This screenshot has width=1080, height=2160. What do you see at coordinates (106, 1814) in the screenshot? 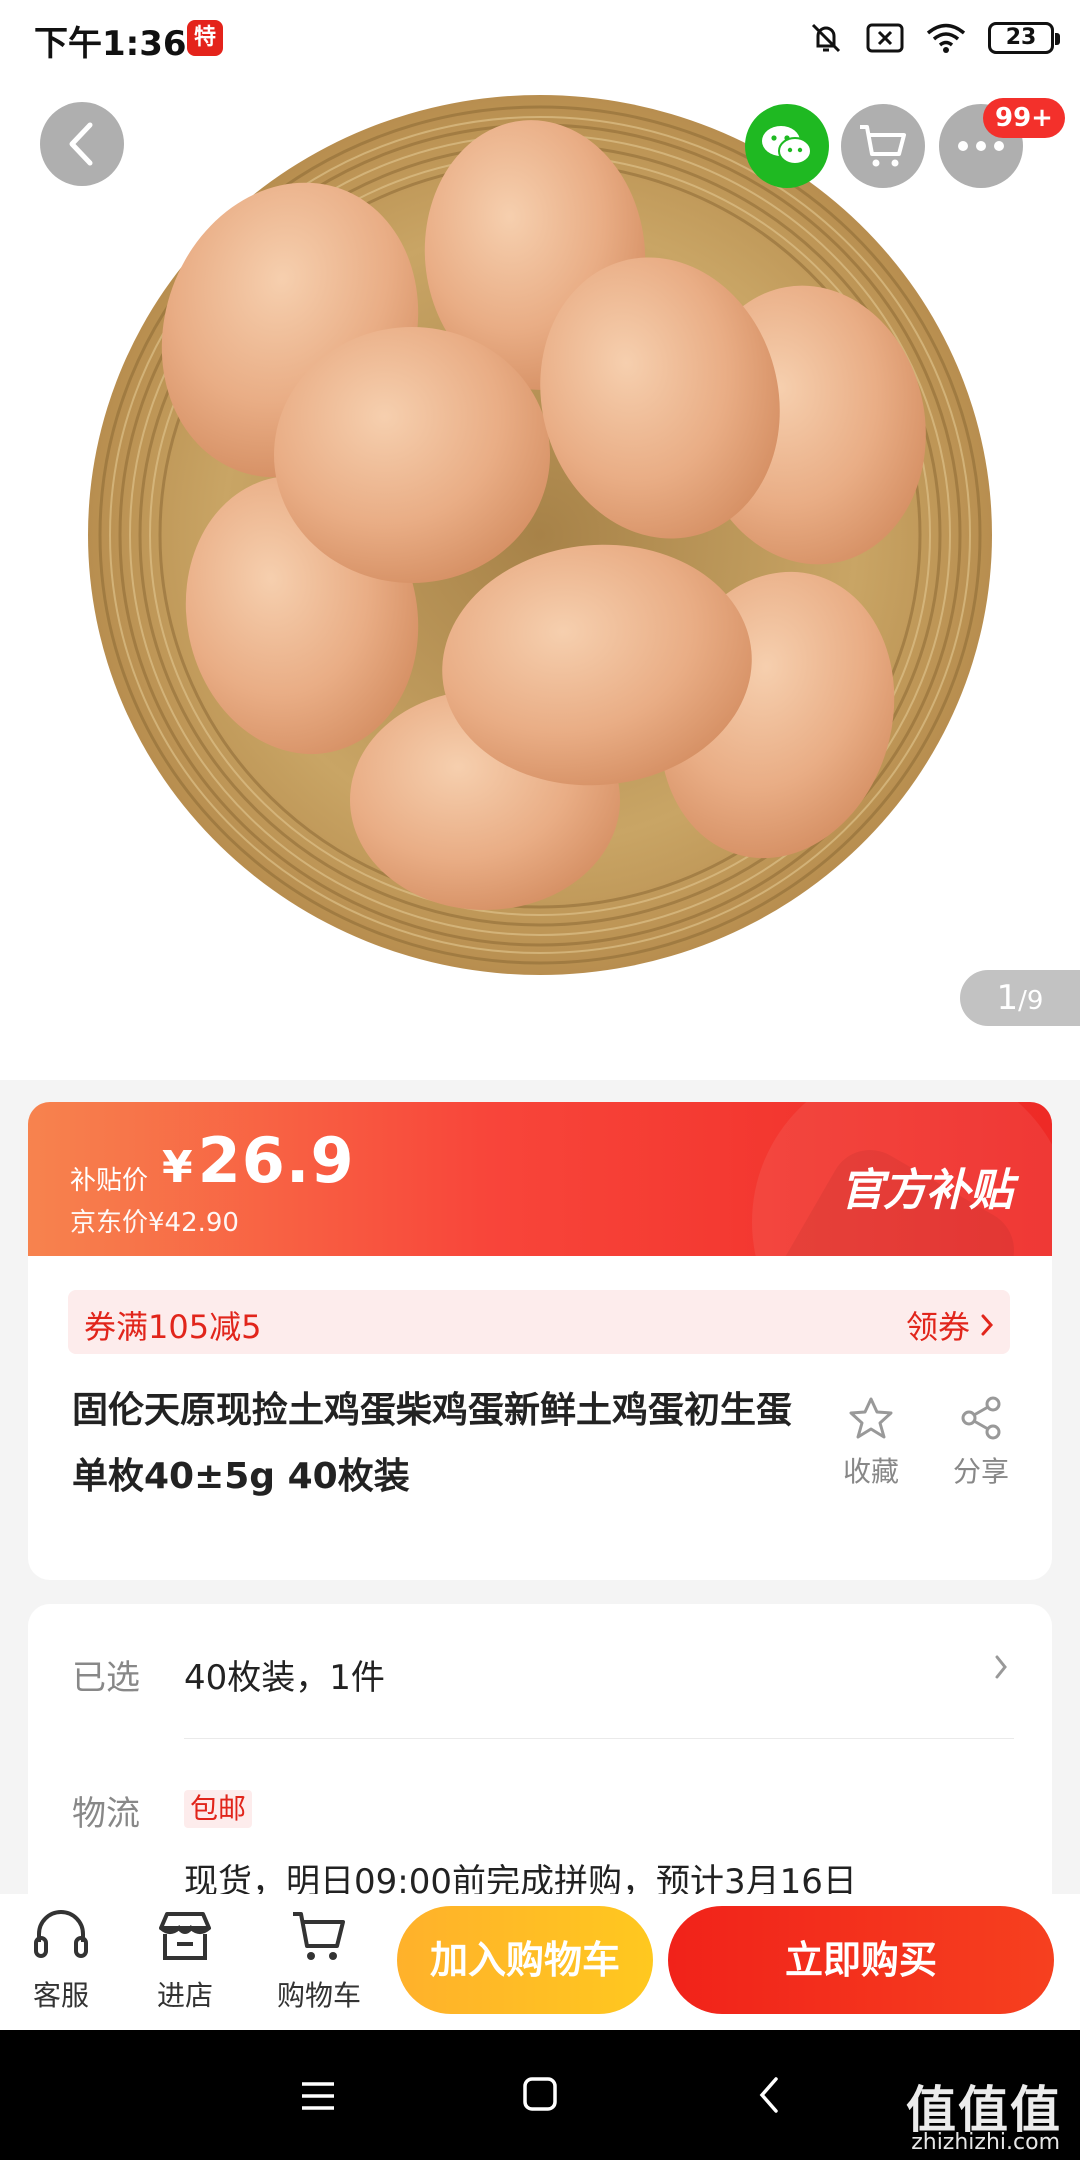
I see `logistics-label: 物流` at bounding box center [106, 1814].